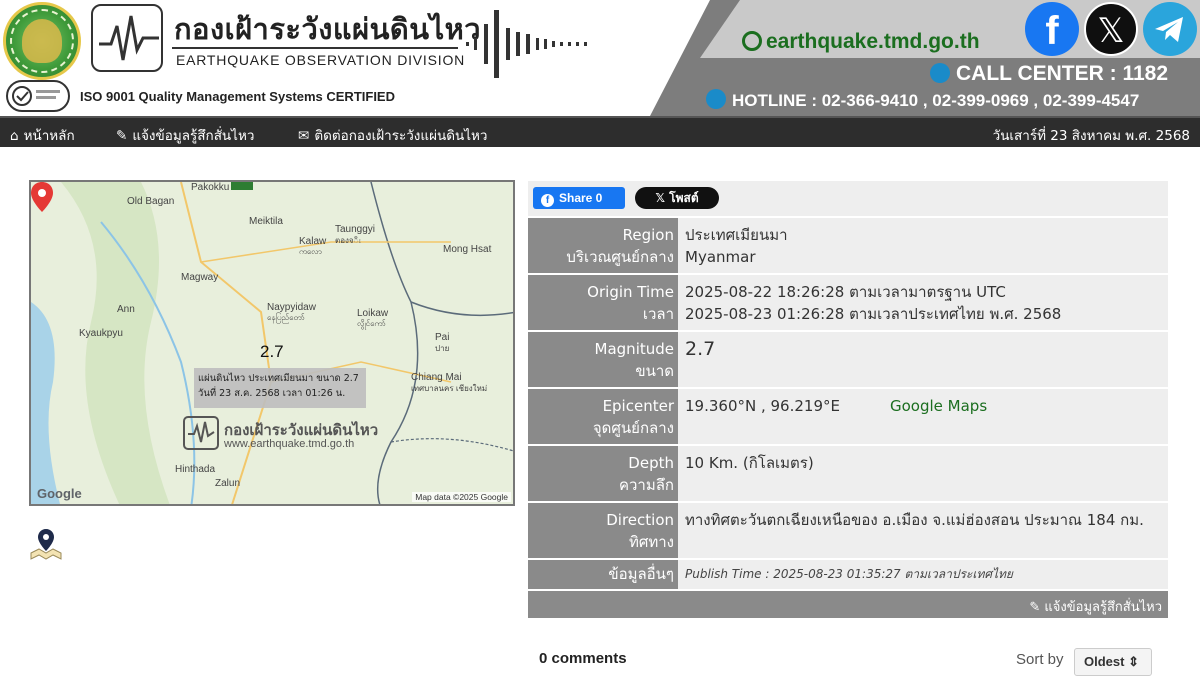  What do you see at coordinates (1103, 607) in the screenshot?
I see `report-felt-label: แจ้งข้อมูลรู้สึกสั่นไหว` at bounding box center [1103, 607].